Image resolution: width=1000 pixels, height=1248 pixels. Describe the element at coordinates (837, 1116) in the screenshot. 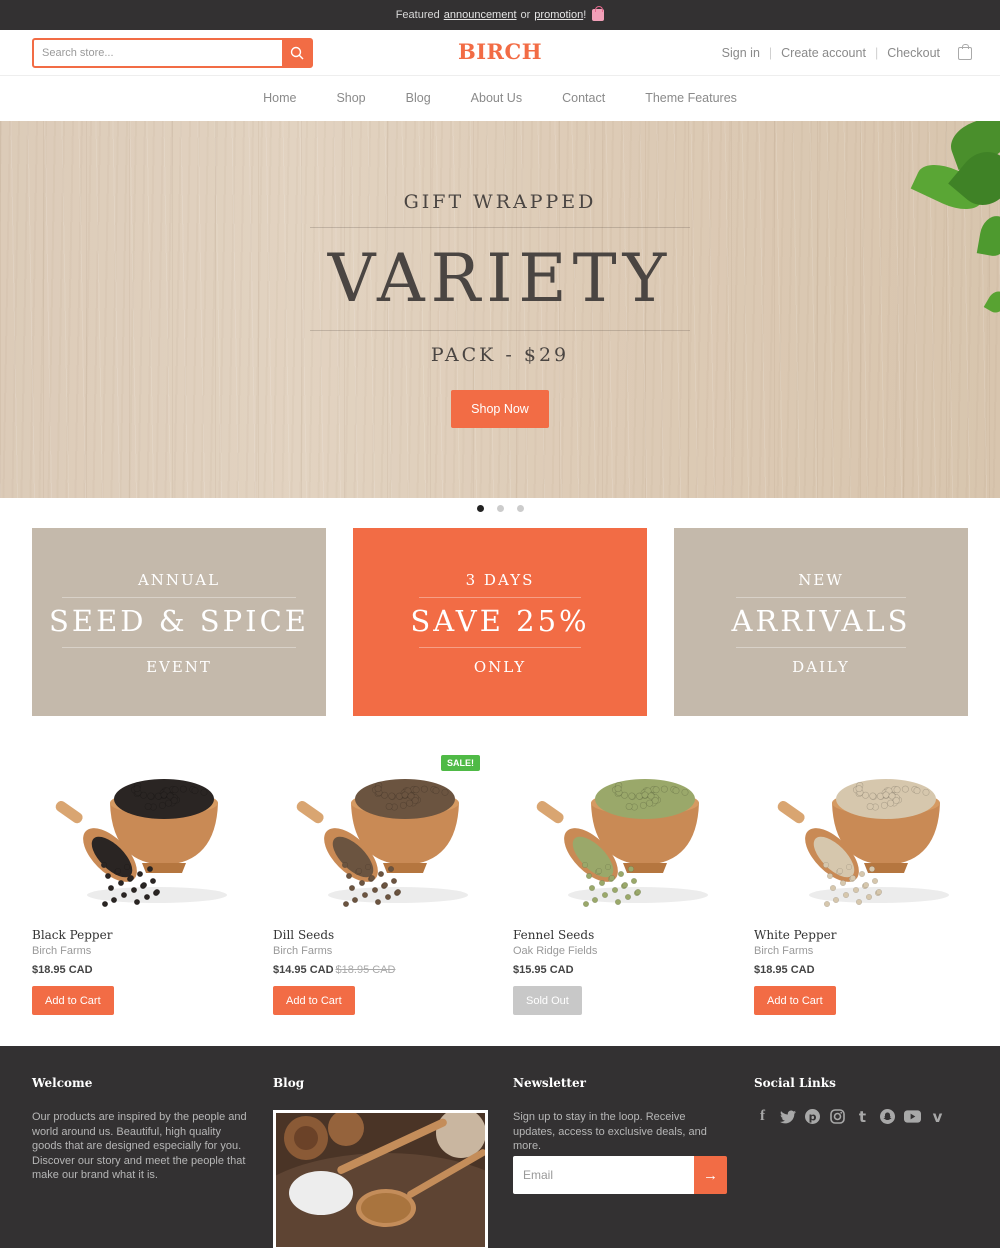

I see `instagram-icon` at that location.